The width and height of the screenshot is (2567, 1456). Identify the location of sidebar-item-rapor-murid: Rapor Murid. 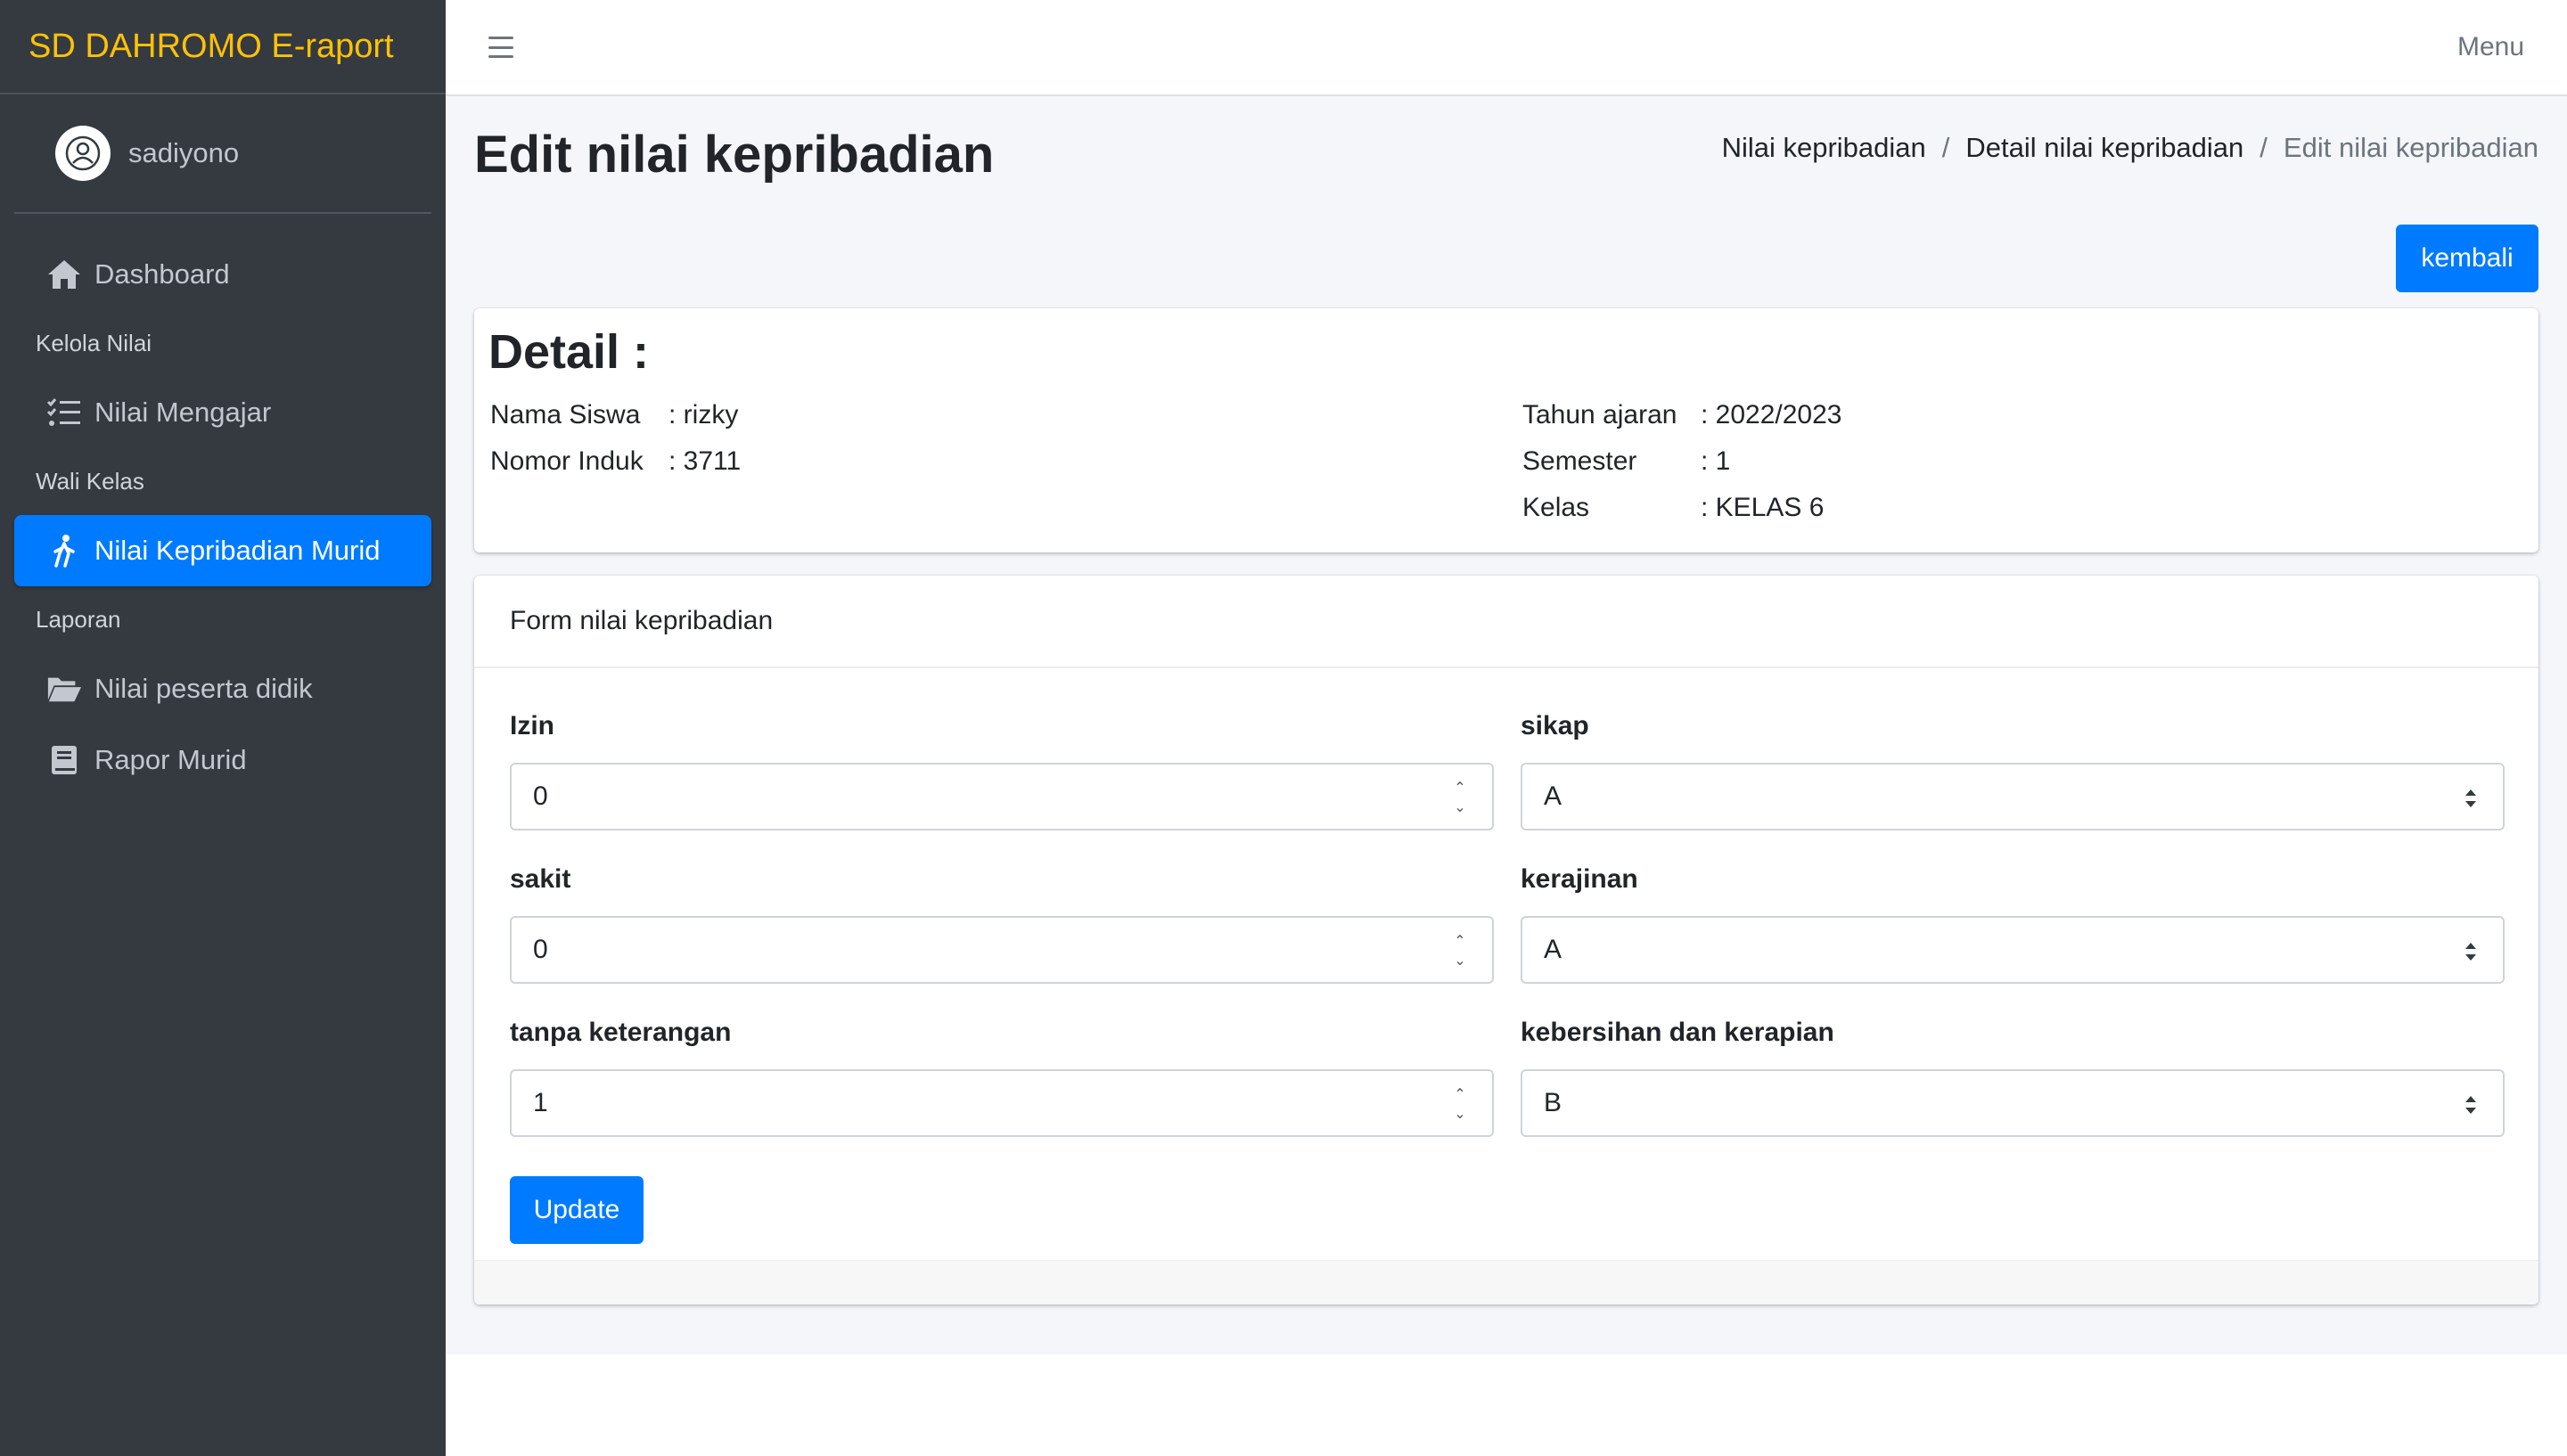
(222, 760).